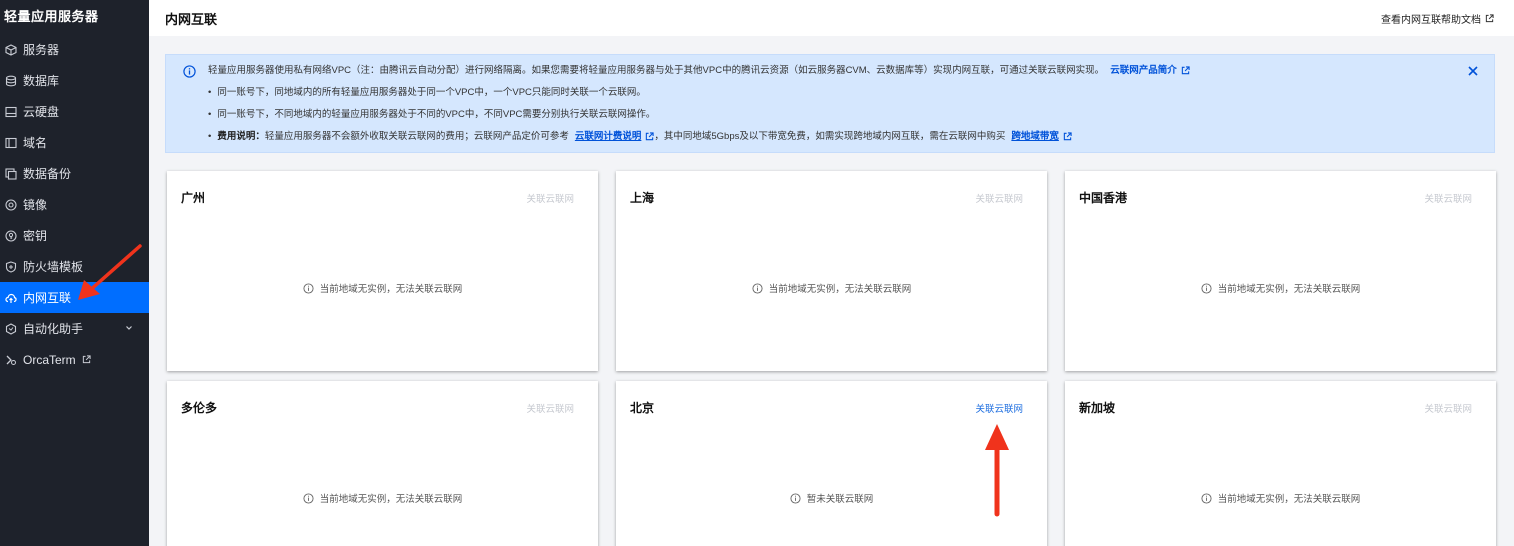 The width and height of the screenshot is (1514, 546). Describe the element at coordinates (74, 142) in the screenshot. I see `sidebar-item-domain: 域名` at that location.